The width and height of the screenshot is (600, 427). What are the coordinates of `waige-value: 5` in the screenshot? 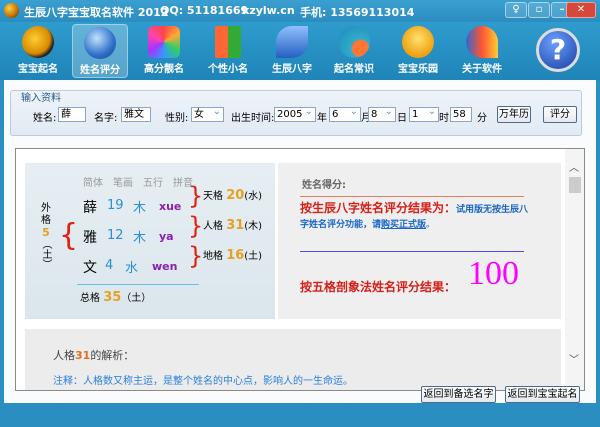 It's located at (46, 232).